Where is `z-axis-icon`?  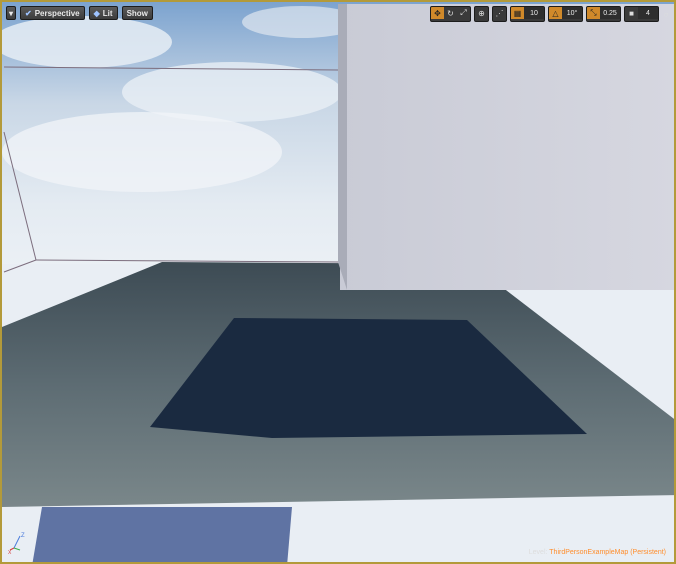
z-axis-icon is located at coordinates (17, 542).